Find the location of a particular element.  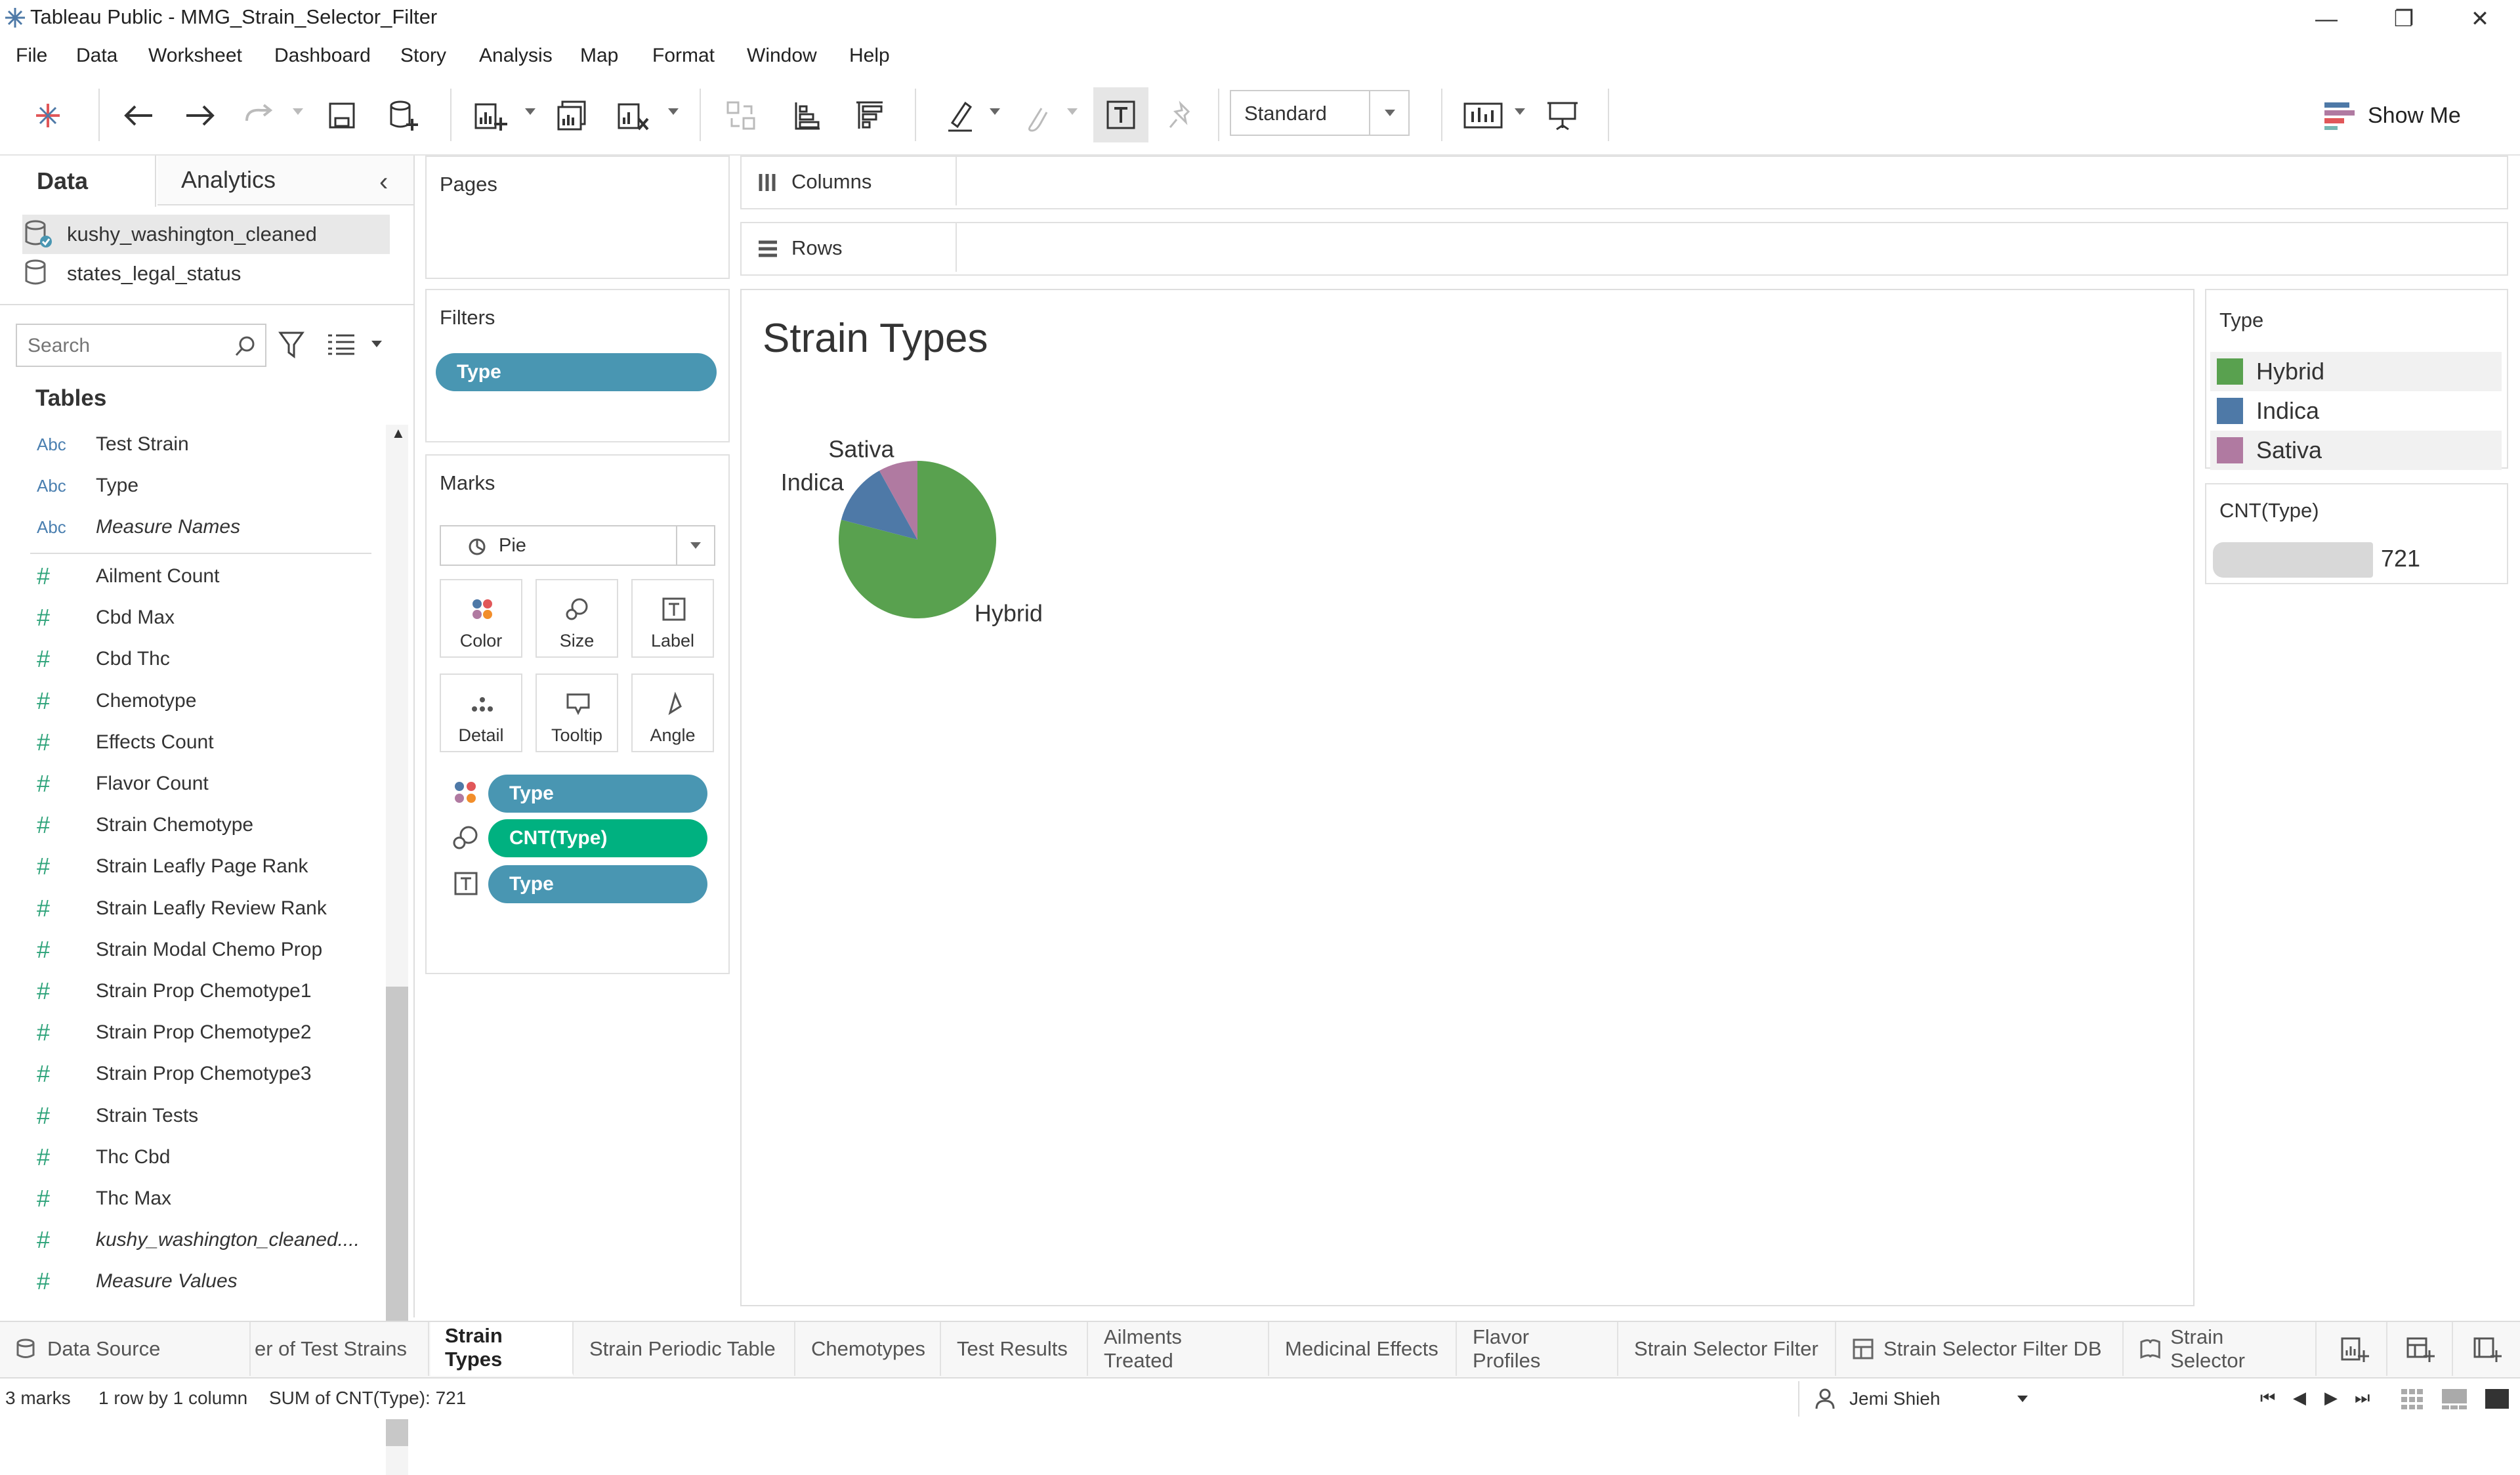

dimension-field: Abc Measure Names is located at coordinates (138, 527).